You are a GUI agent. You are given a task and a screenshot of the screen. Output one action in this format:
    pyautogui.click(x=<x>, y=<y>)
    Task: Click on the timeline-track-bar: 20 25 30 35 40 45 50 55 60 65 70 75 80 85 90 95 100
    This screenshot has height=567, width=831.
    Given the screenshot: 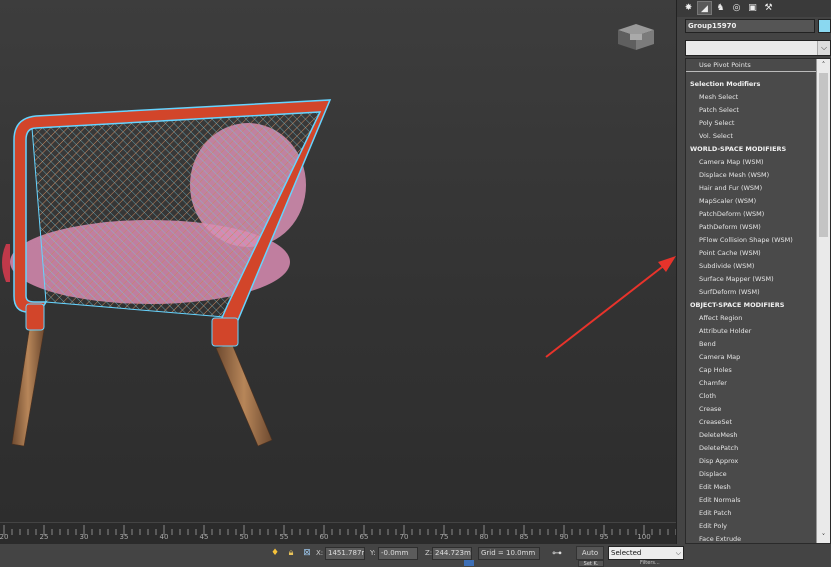 What is the action you would take?
    pyautogui.click(x=338, y=533)
    